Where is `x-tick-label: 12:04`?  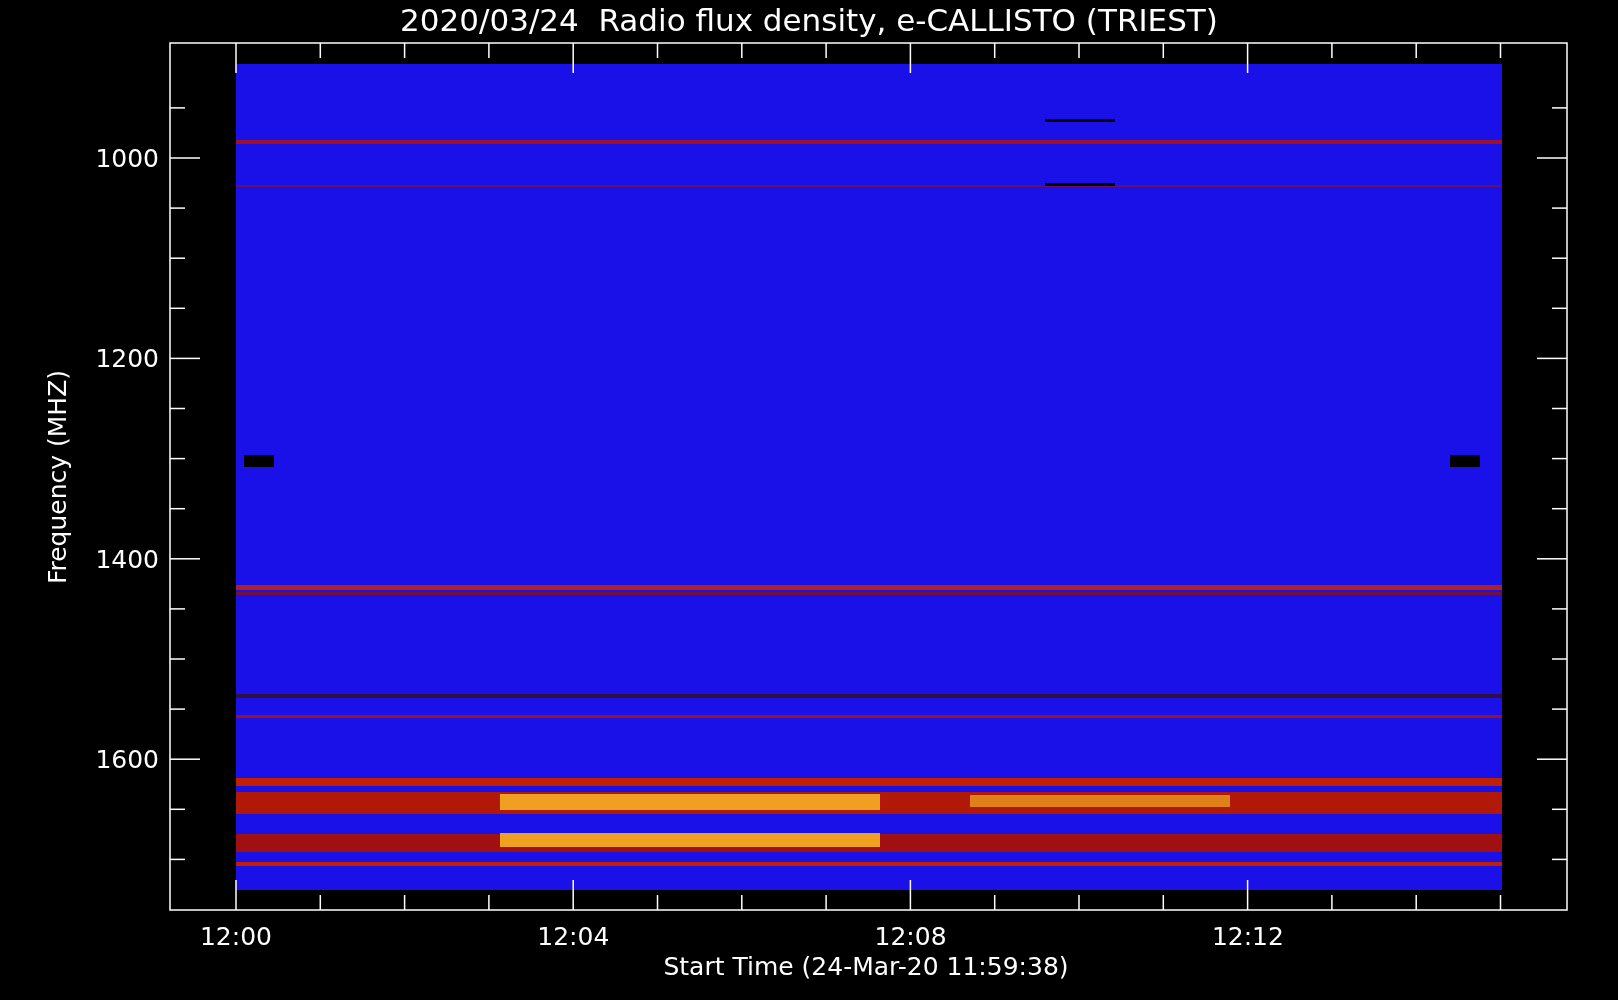 x-tick-label: 12:04 is located at coordinates (573, 936).